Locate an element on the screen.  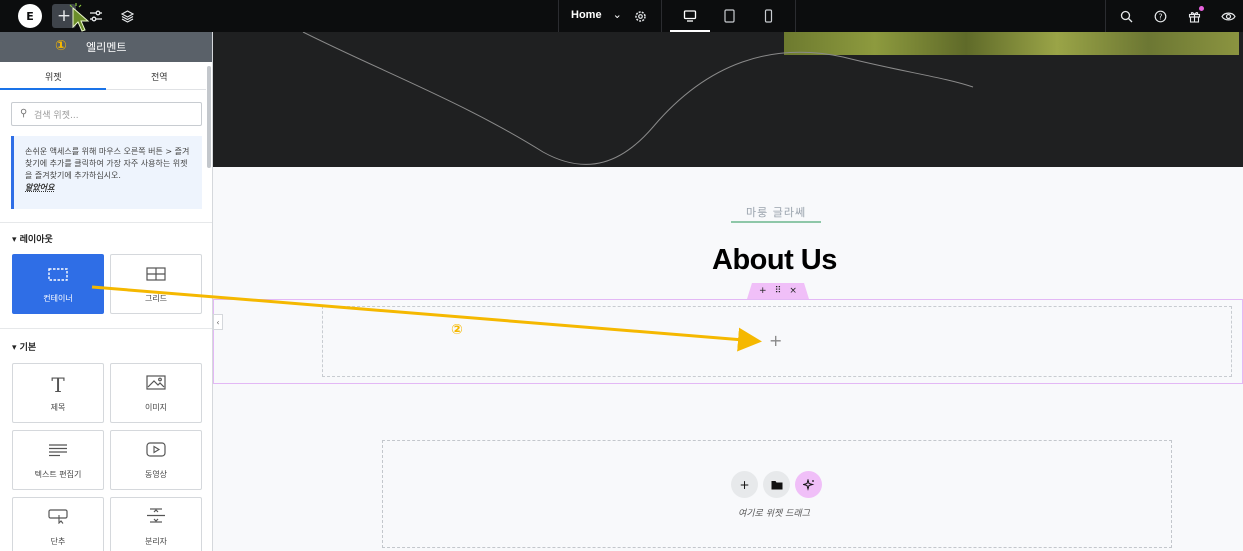
panel-header: ① 엘리멘트 is located at coordinates (106, 47).